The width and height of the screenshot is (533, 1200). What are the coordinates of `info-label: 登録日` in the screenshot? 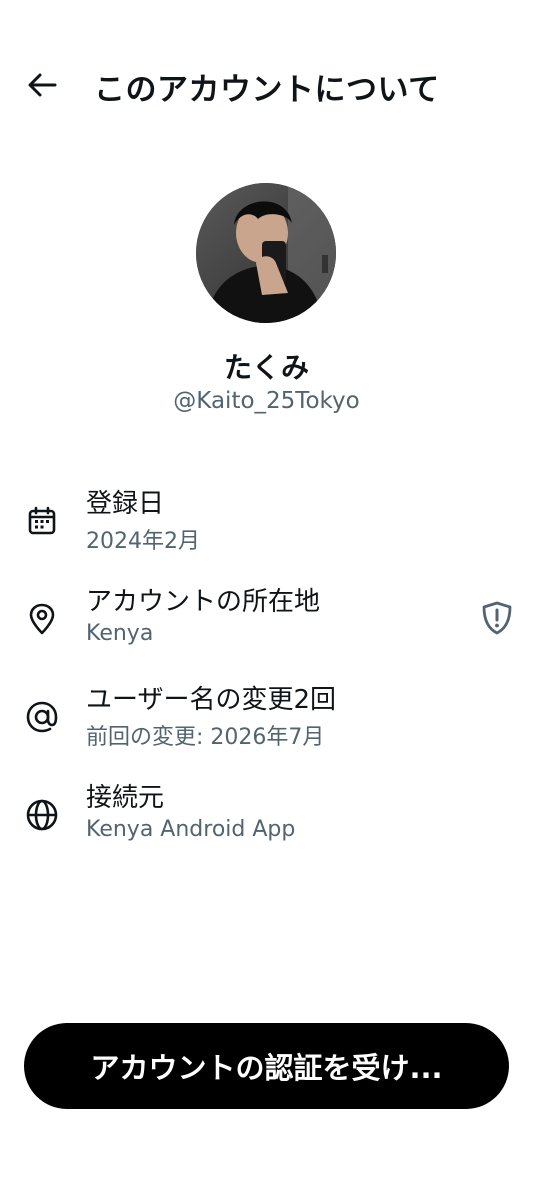 It's located at (125, 504).